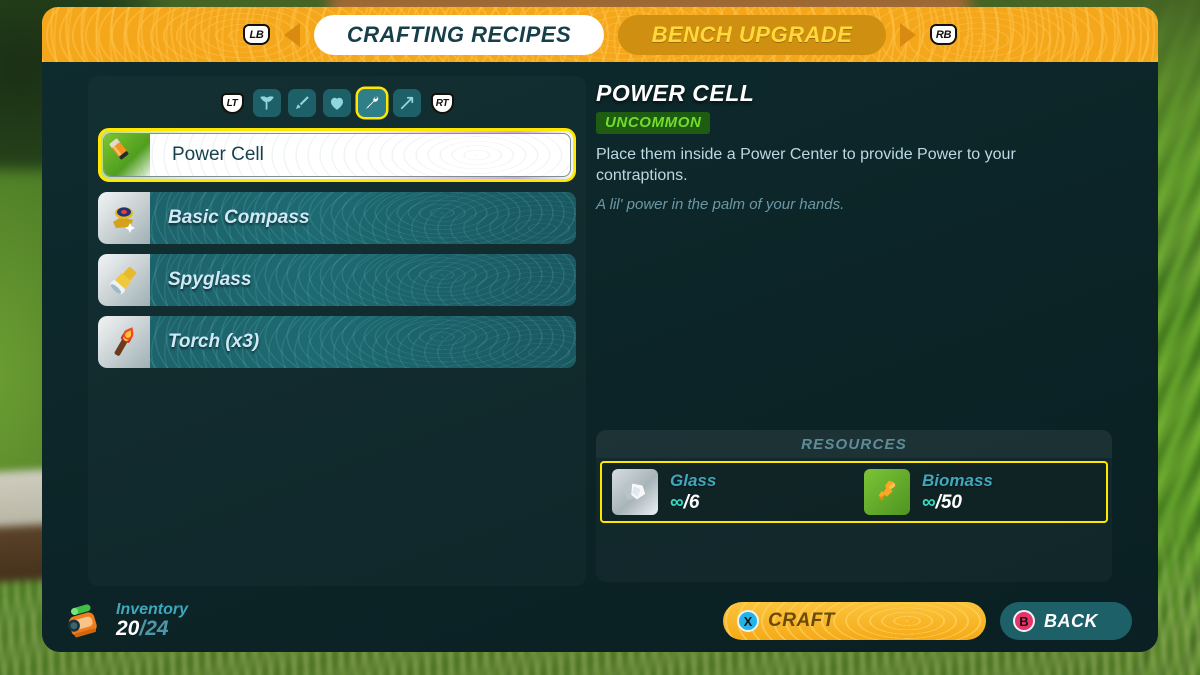 This screenshot has width=1200, height=675. I want to click on x-button-icon: X, so click(748, 621).